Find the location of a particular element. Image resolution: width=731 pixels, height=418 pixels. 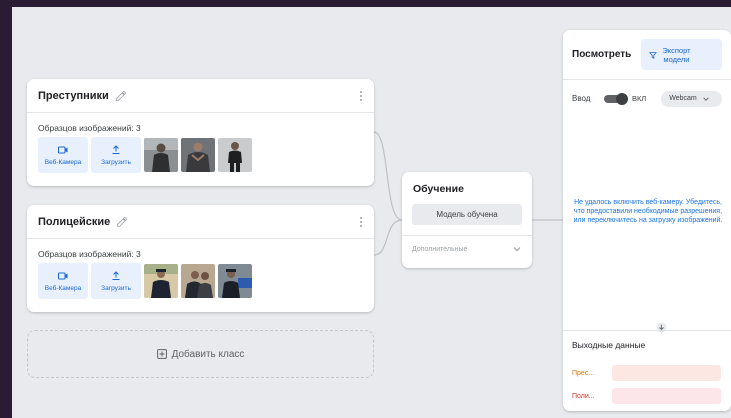

add-class-button: Добавить класс is located at coordinates (200, 354).